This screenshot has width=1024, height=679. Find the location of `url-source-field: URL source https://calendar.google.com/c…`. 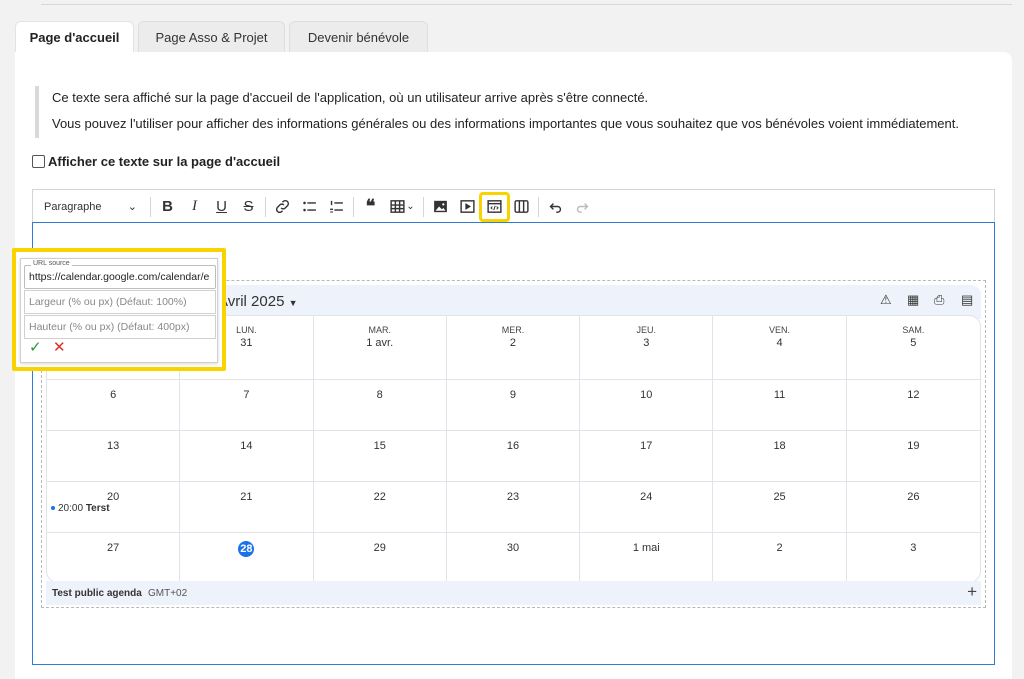

url-source-field: URL source https://calendar.google.com/c… is located at coordinates (120, 274).